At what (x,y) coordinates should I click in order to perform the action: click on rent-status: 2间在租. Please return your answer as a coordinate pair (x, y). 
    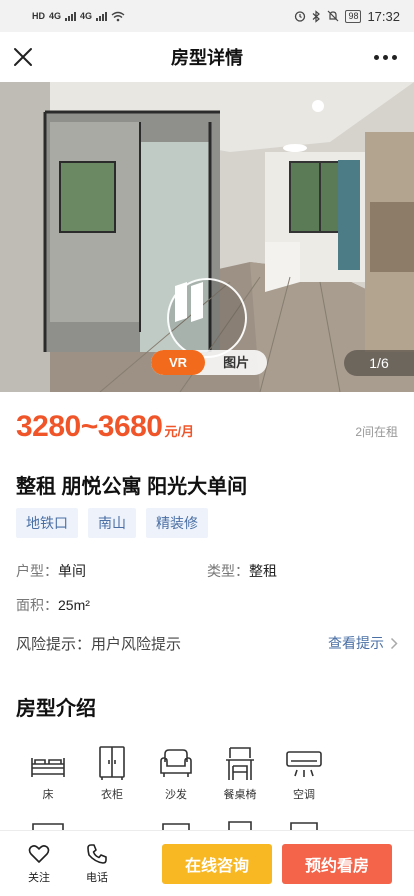
    Looking at the image, I should click on (376, 432).